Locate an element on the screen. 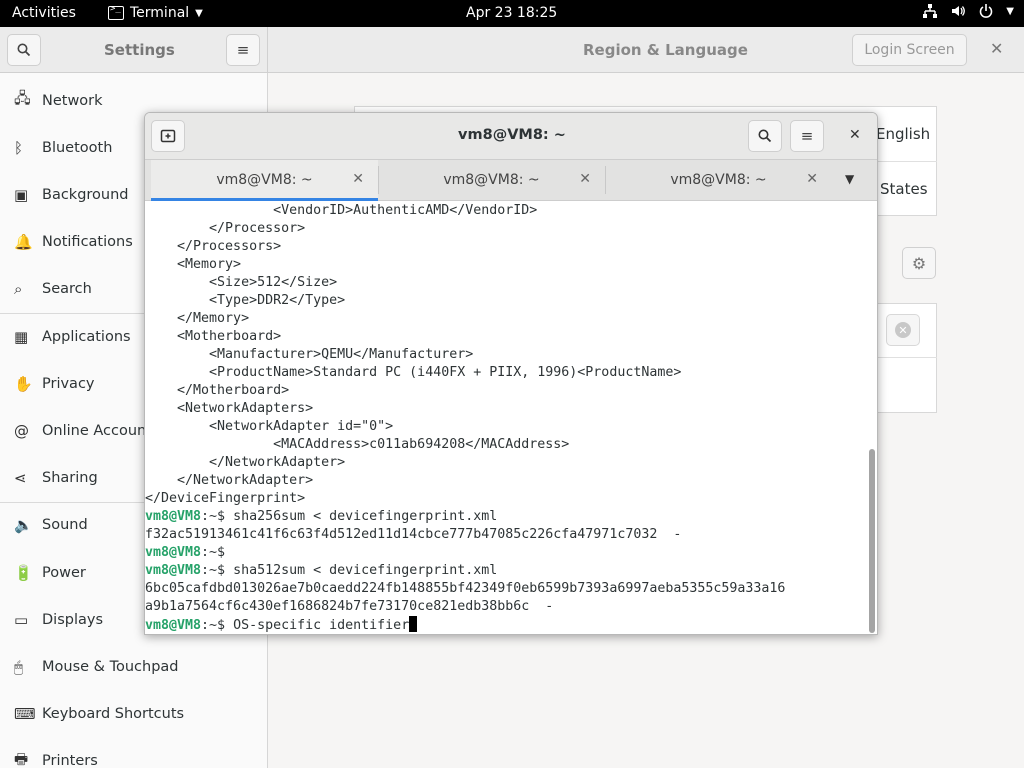 Image resolution: width=1024 pixels, height=768 pixels. command-text: sha256sum < devicefingerprint.xml is located at coordinates (365, 516).